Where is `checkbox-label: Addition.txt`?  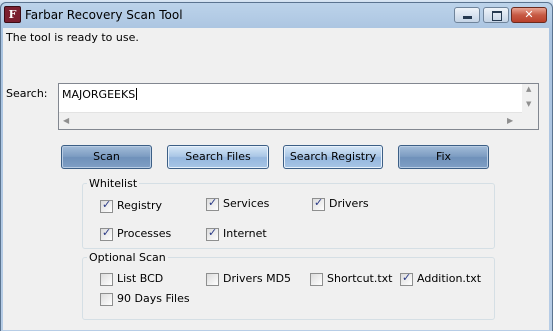 checkbox-label: Addition.txt is located at coordinates (449, 278).